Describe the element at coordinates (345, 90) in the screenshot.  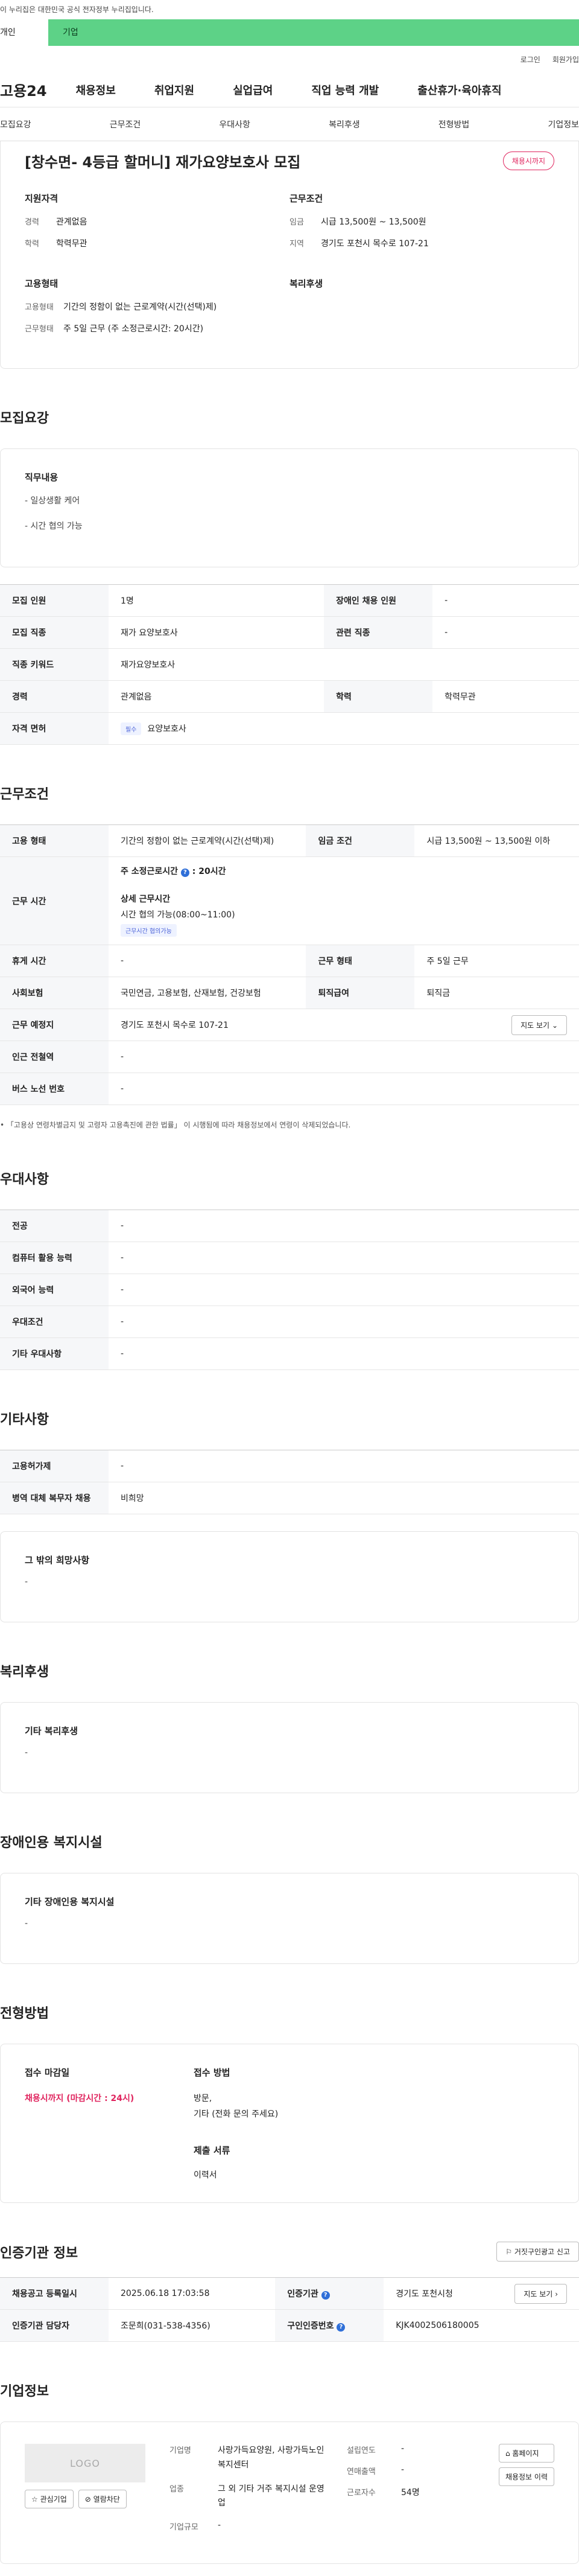
I see `gnb-item-training: 직업 능력 개발` at that location.